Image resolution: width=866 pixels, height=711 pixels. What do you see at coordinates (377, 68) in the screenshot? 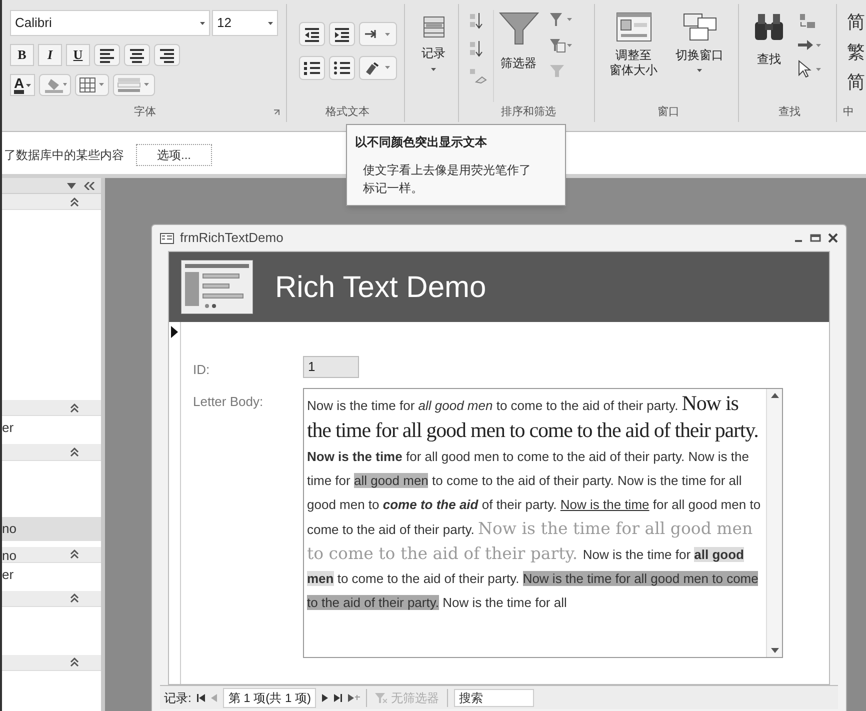
I see `text-highlight-color-button` at bounding box center [377, 68].